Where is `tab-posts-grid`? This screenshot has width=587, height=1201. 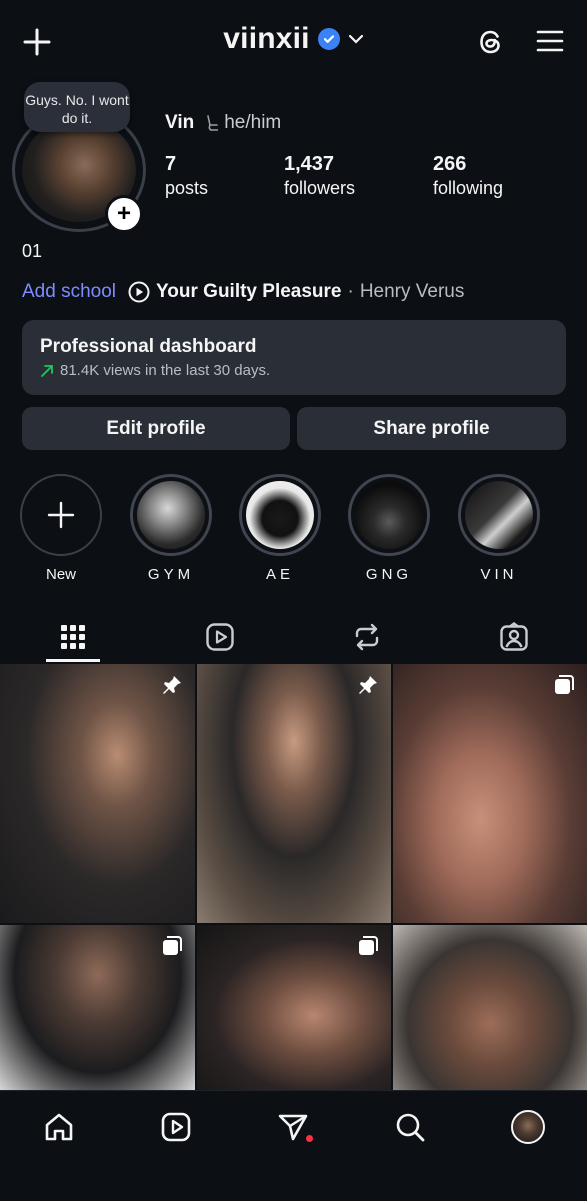
tab-posts-grid is located at coordinates (73, 637).